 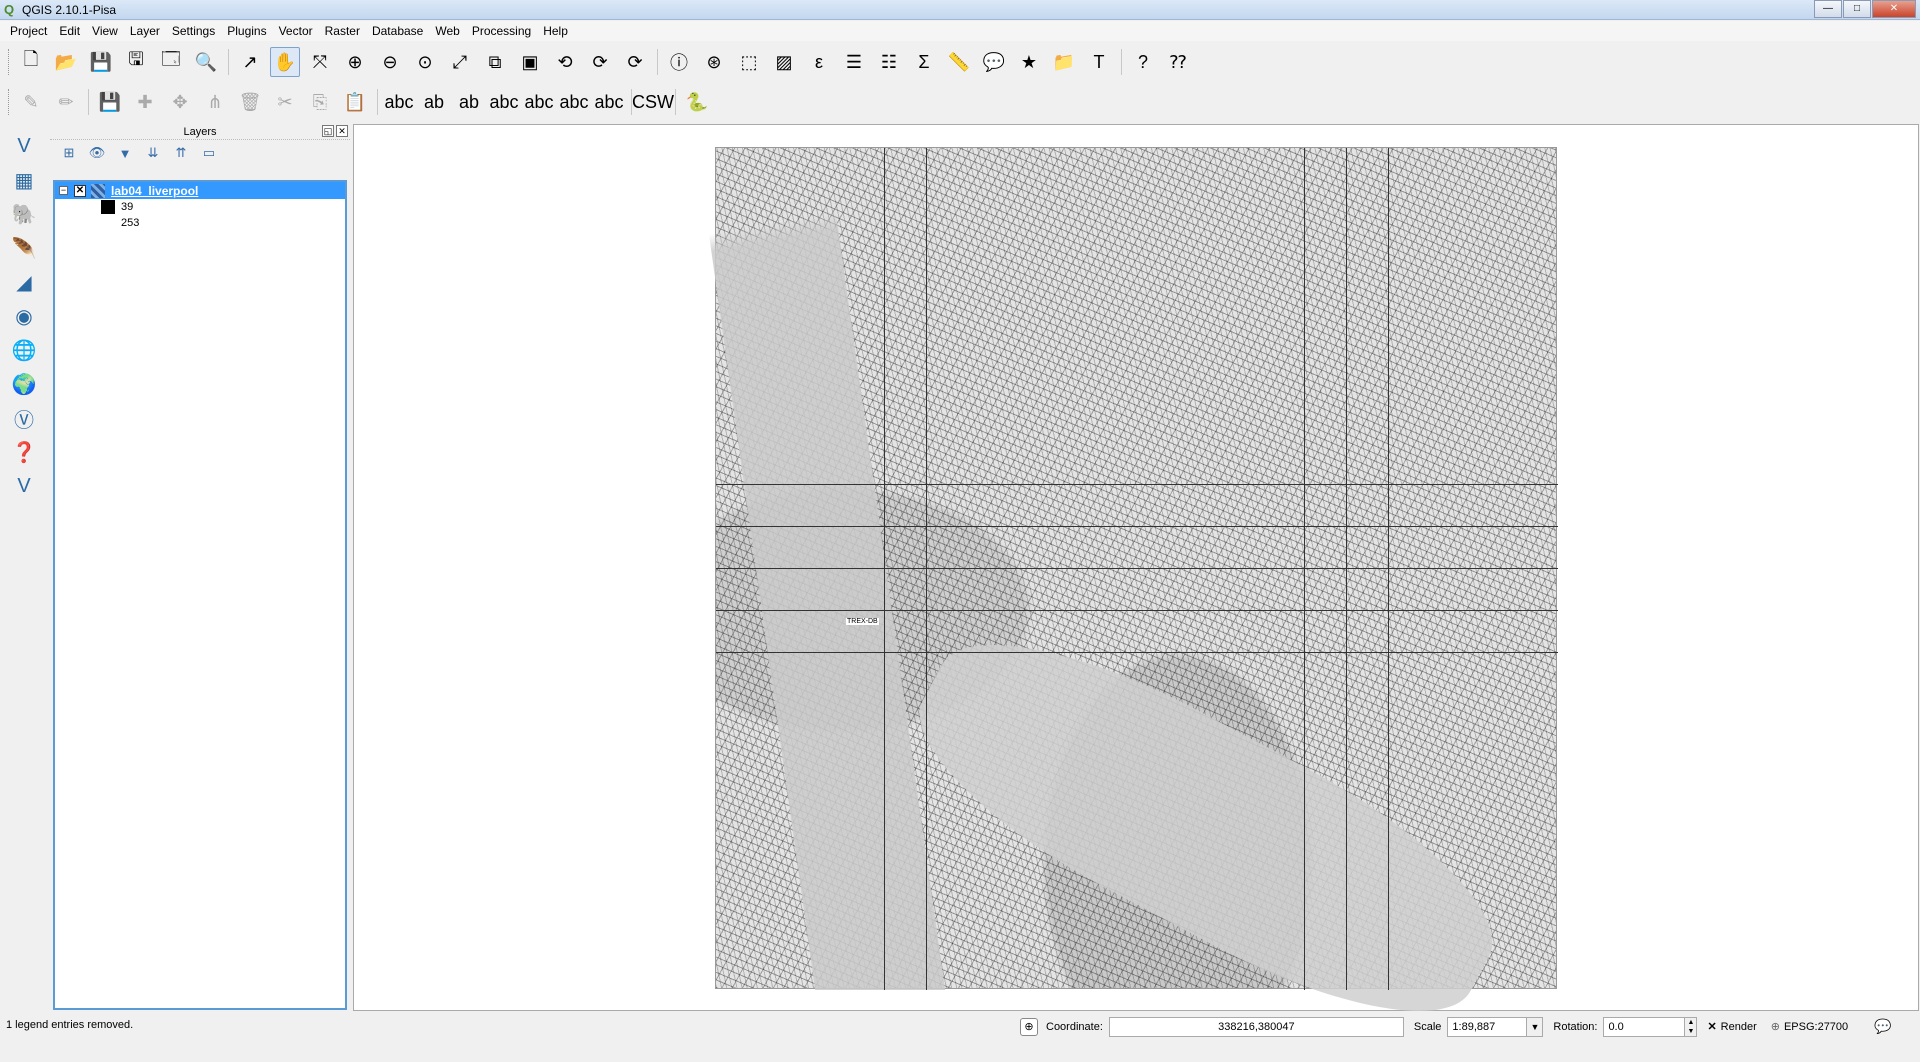 I want to click on expand-all-icon: ⇊, so click(x=153, y=153).